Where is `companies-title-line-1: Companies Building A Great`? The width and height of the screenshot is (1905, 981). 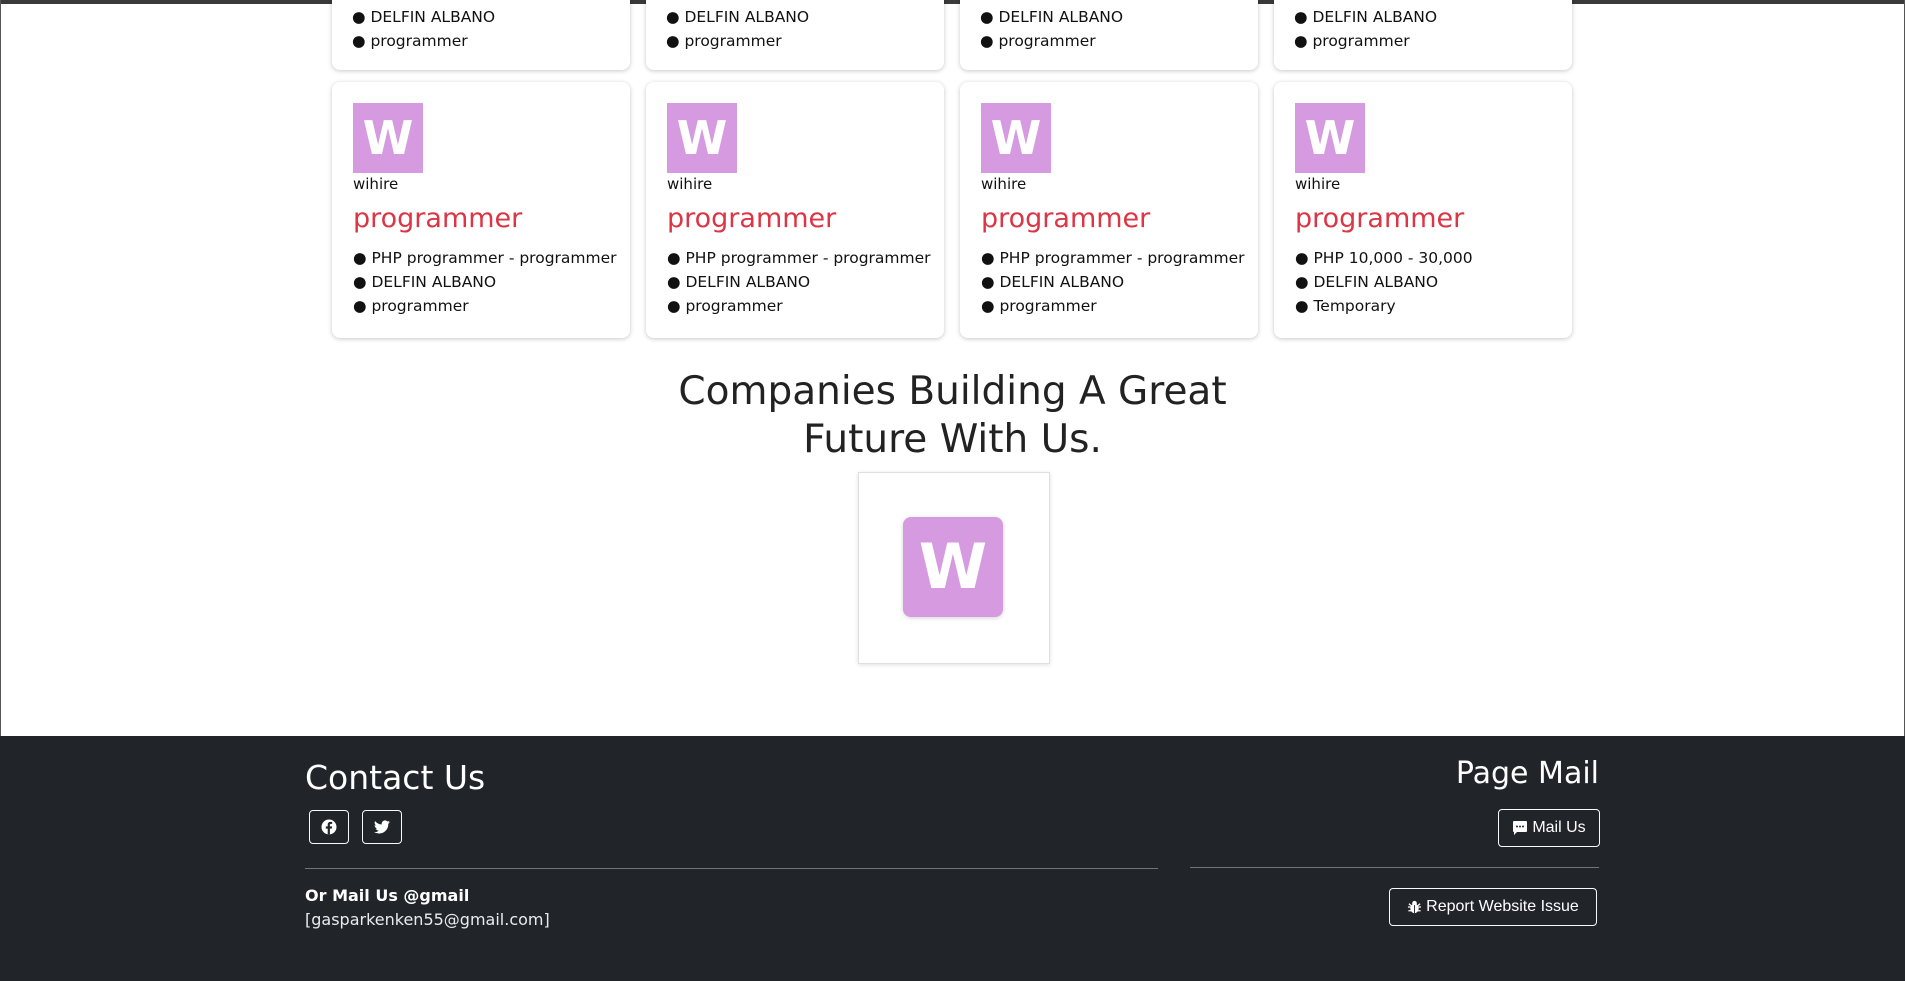 companies-title-line-1: Companies Building A Great is located at coordinates (952, 391).